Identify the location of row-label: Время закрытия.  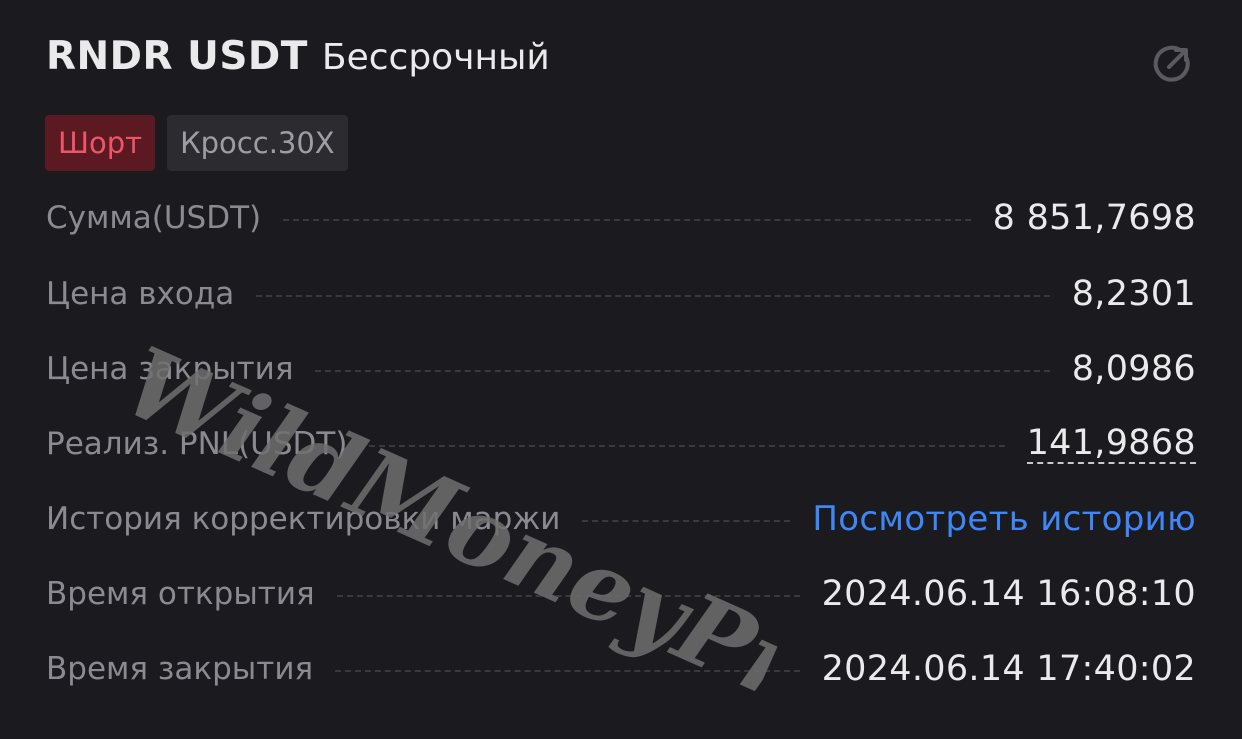
(180, 669).